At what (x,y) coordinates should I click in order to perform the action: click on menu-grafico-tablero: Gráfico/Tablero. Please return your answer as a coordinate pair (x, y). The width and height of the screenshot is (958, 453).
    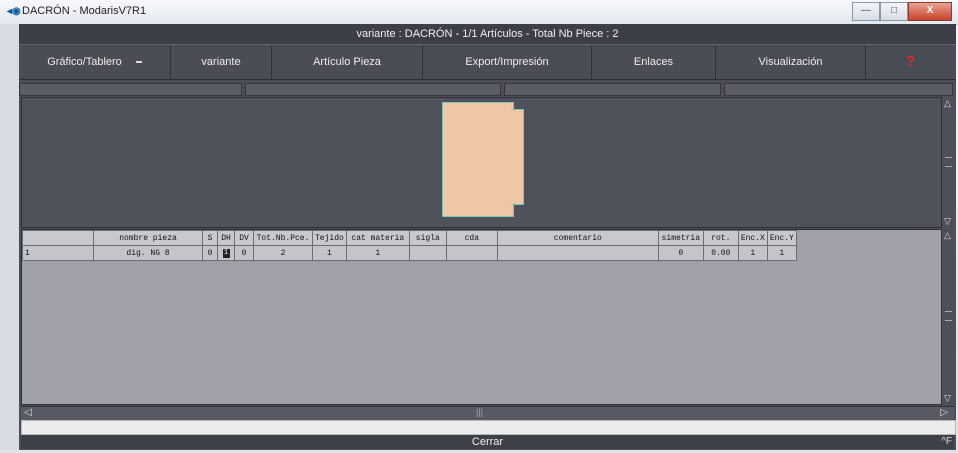
    Looking at the image, I should click on (95, 62).